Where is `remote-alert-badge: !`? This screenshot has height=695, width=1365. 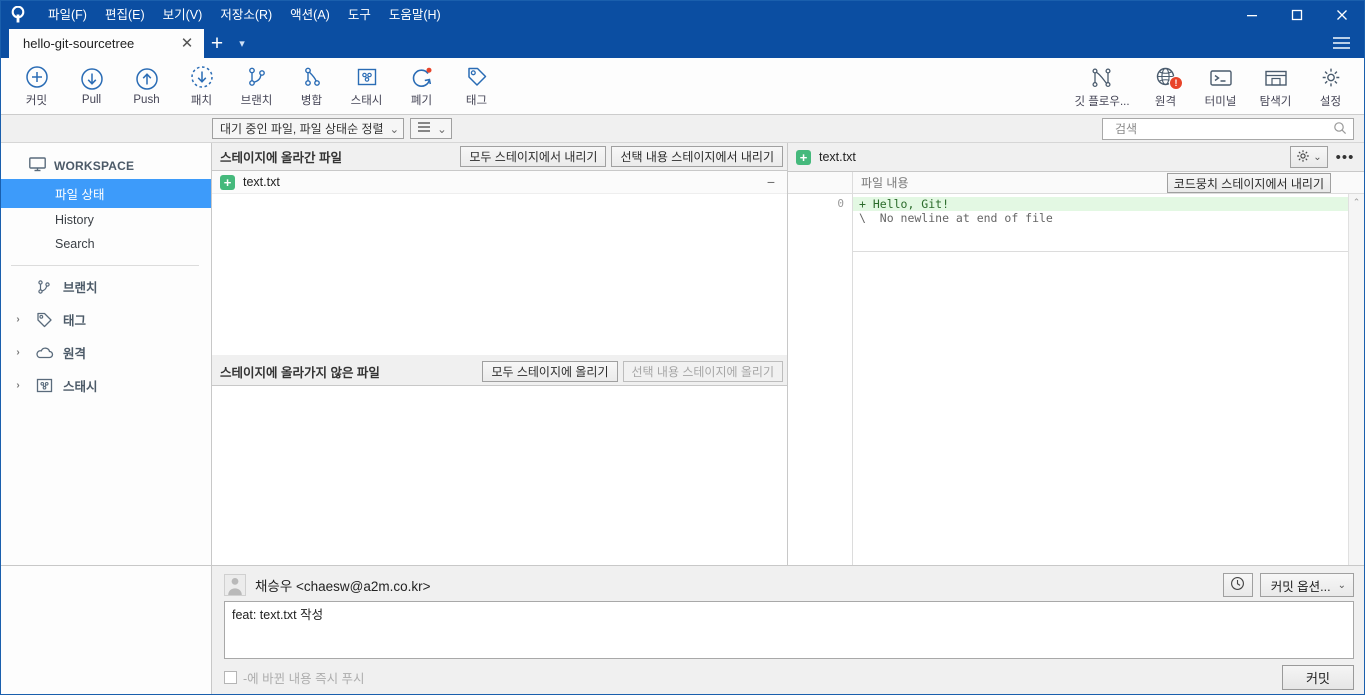
remote-alert-badge: ! is located at coordinates (1176, 83).